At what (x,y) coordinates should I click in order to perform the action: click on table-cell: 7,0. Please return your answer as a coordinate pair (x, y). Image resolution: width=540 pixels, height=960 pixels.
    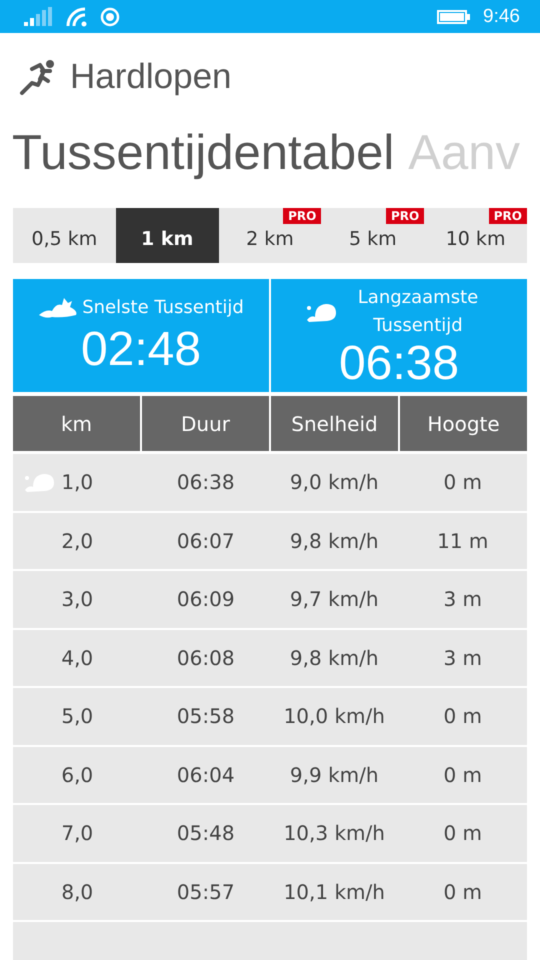
    Looking at the image, I should click on (77, 833).